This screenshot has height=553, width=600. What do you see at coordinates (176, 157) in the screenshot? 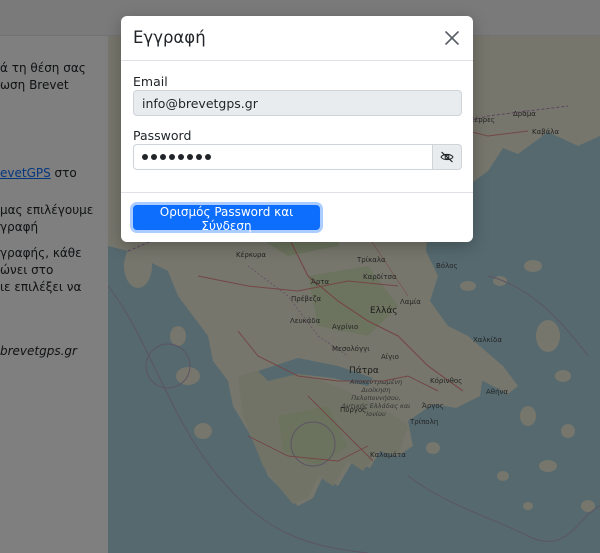
I see `password-mask` at bounding box center [176, 157].